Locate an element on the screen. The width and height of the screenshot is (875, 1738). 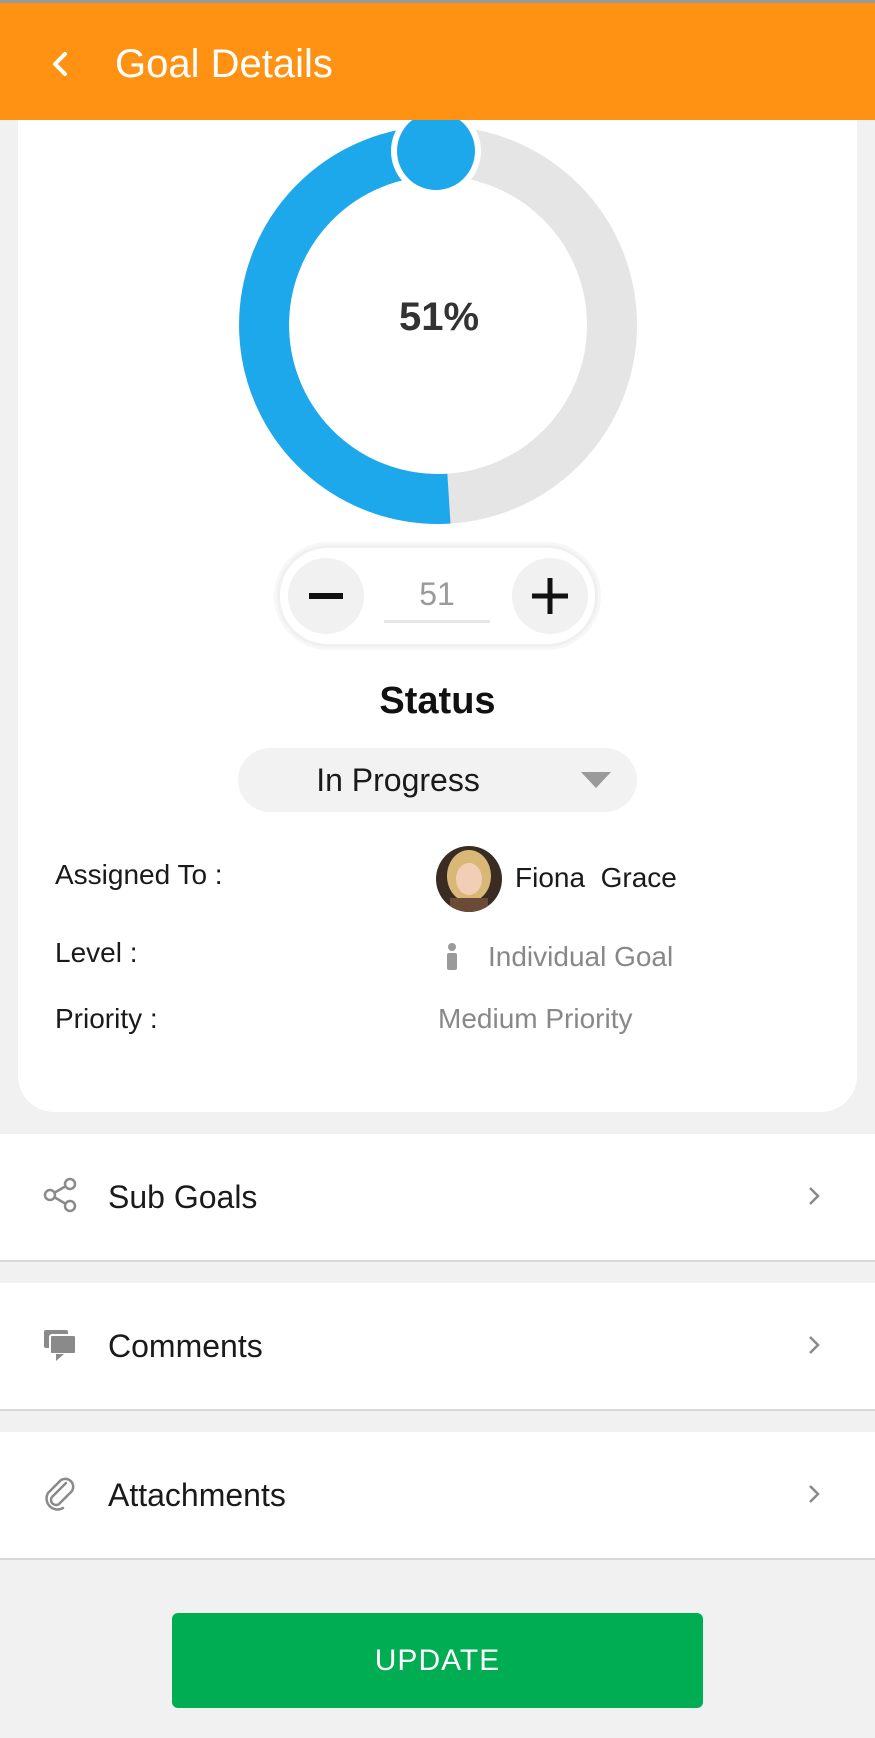
update-button: UPDATE is located at coordinates (437, 1660).